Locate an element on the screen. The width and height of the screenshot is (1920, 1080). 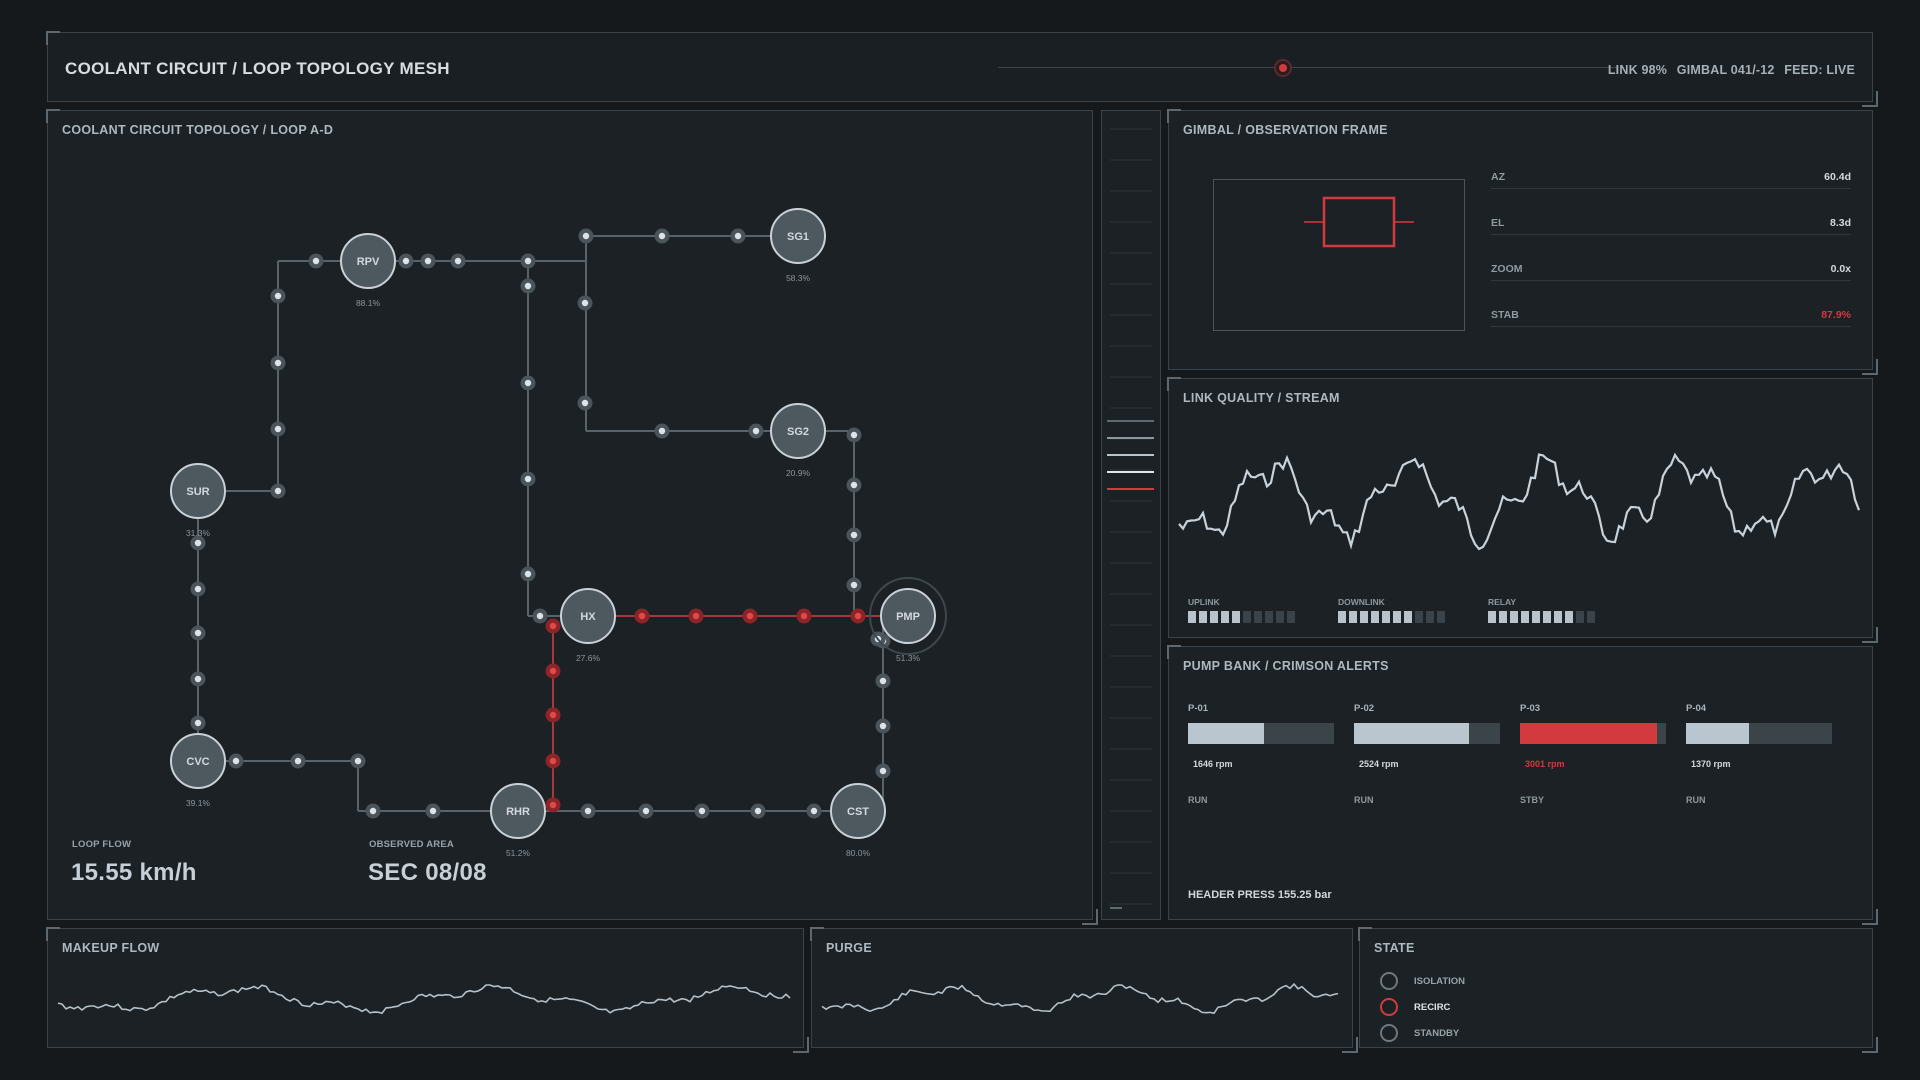
node-percent: 39.1% is located at coordinates (198, 803).